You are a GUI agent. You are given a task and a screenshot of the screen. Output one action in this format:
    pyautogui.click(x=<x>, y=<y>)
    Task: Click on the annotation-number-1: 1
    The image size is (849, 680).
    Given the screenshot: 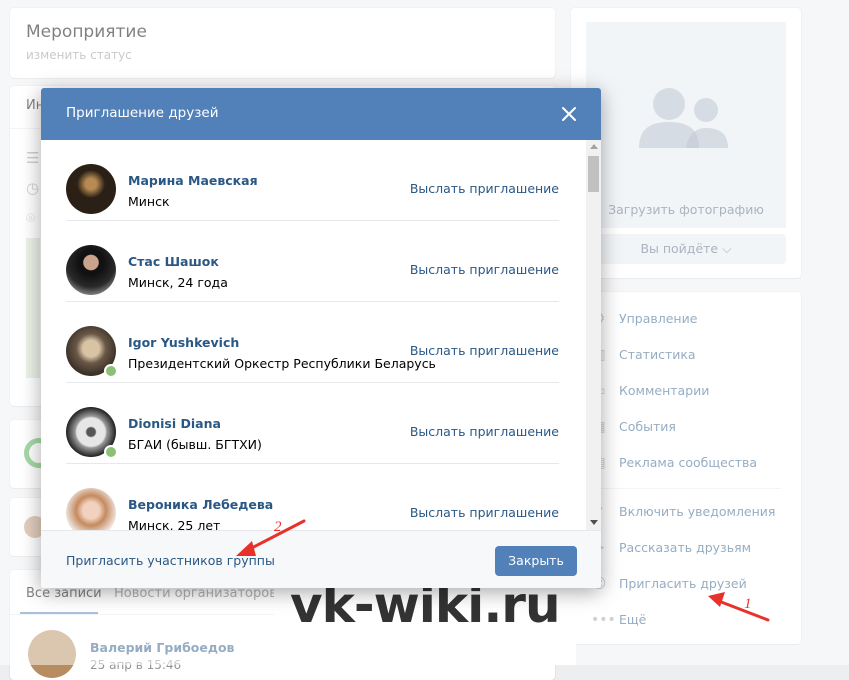 What is the action you would take?
    pyautogui.click(x=748, y=604)
    